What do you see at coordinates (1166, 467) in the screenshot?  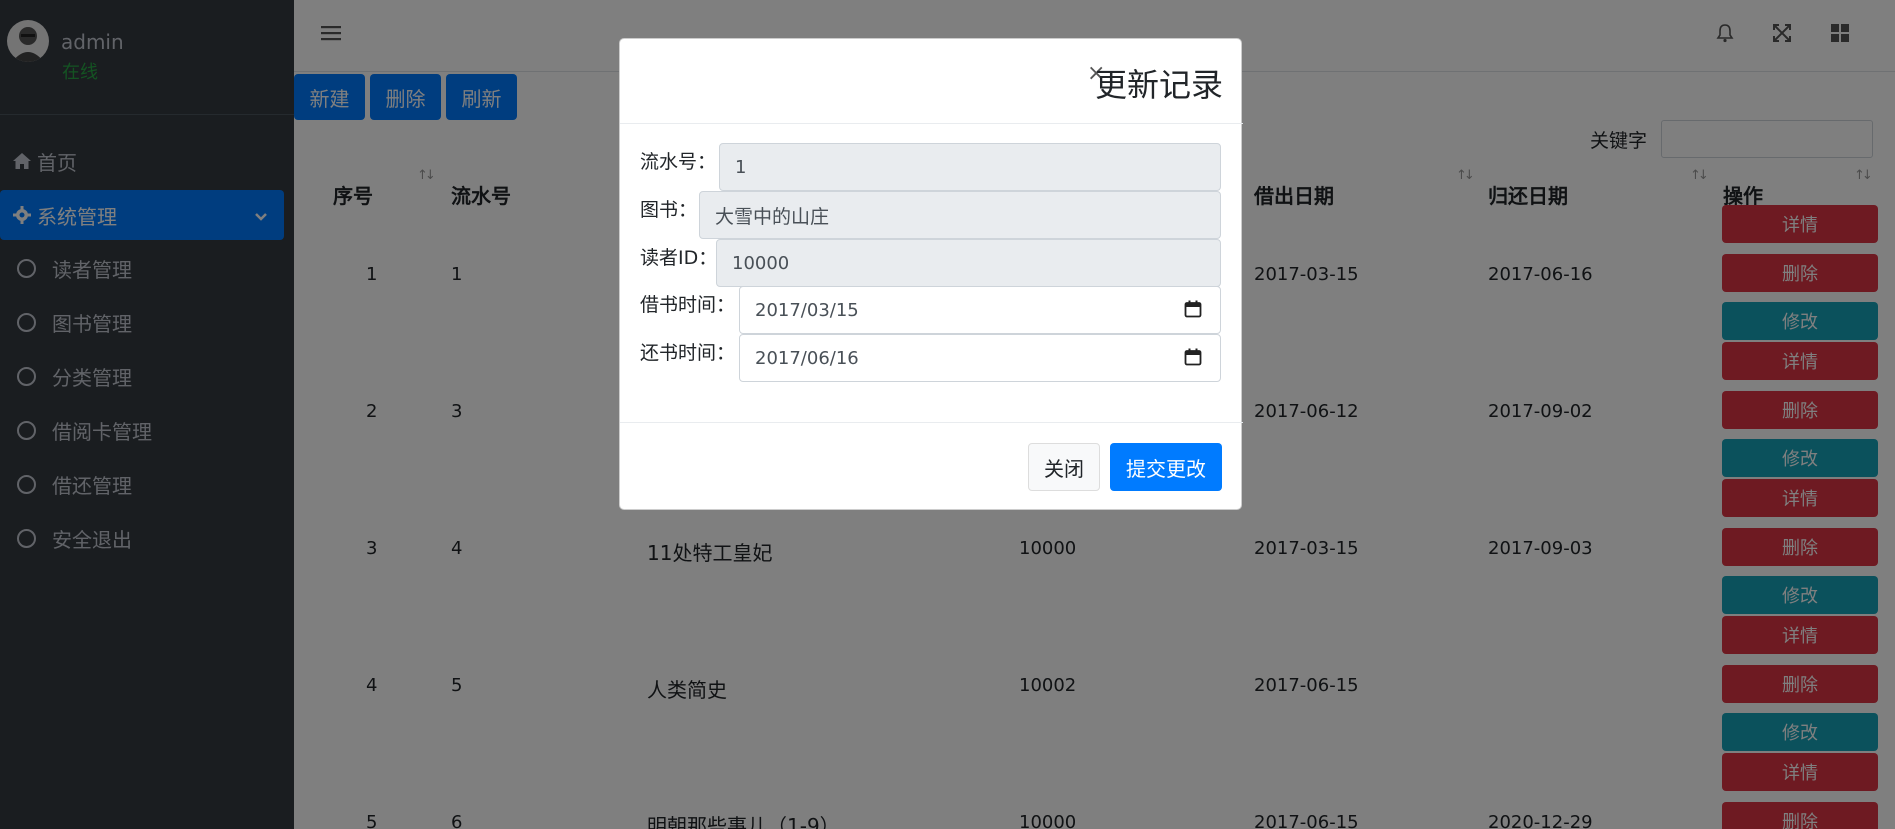 I see `submit-changes-button: 提交更改` at bounding box center [1166, 467].